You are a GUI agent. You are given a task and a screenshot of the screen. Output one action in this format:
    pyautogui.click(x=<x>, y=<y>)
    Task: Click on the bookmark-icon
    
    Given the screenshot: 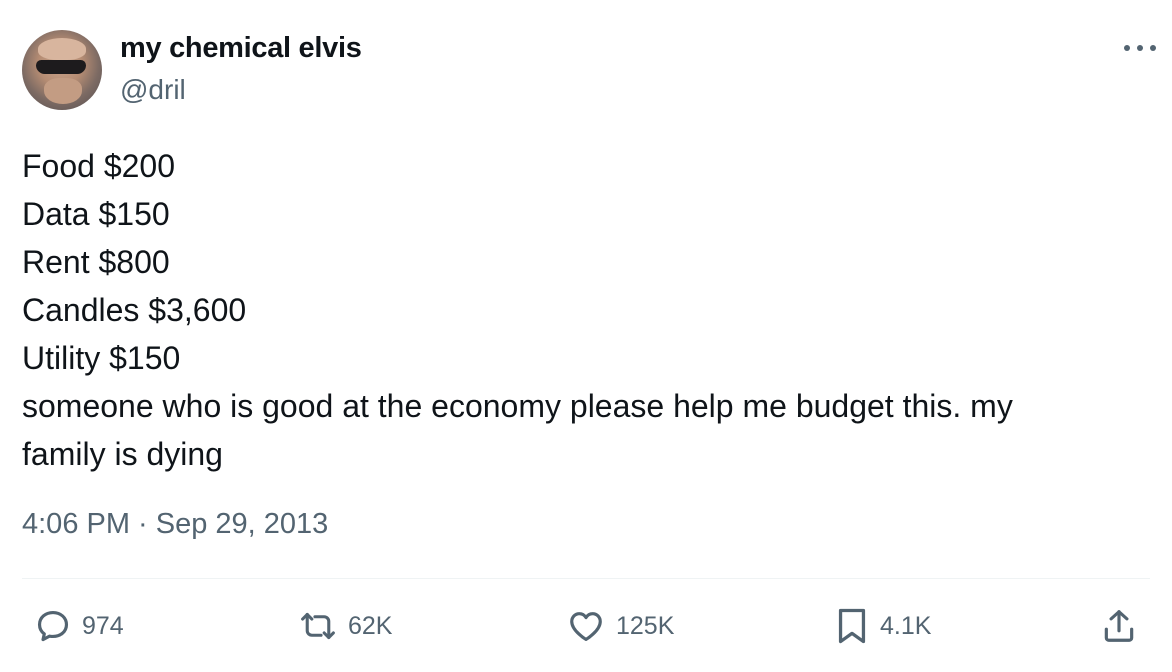 What is the action you would take?
    pyautogui.click(x=852, y=626)
    